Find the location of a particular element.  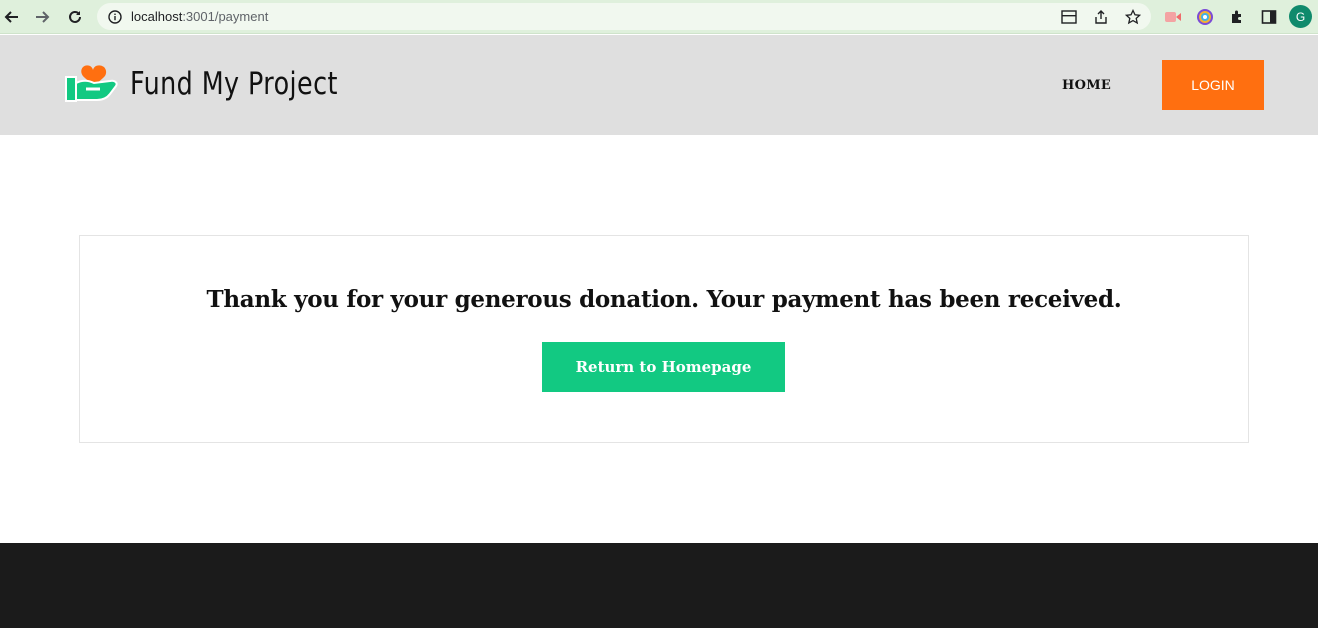

forward-arrow-icon is located at coordinates (42, 17).